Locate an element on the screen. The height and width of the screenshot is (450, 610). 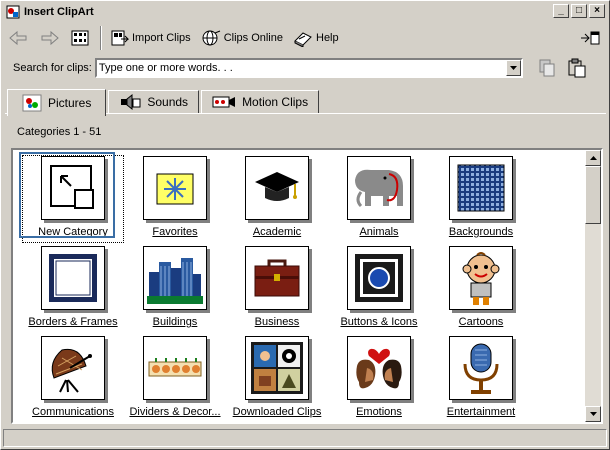
category-borders-frames: Borders & Frames is located at coordinates (73, 289).